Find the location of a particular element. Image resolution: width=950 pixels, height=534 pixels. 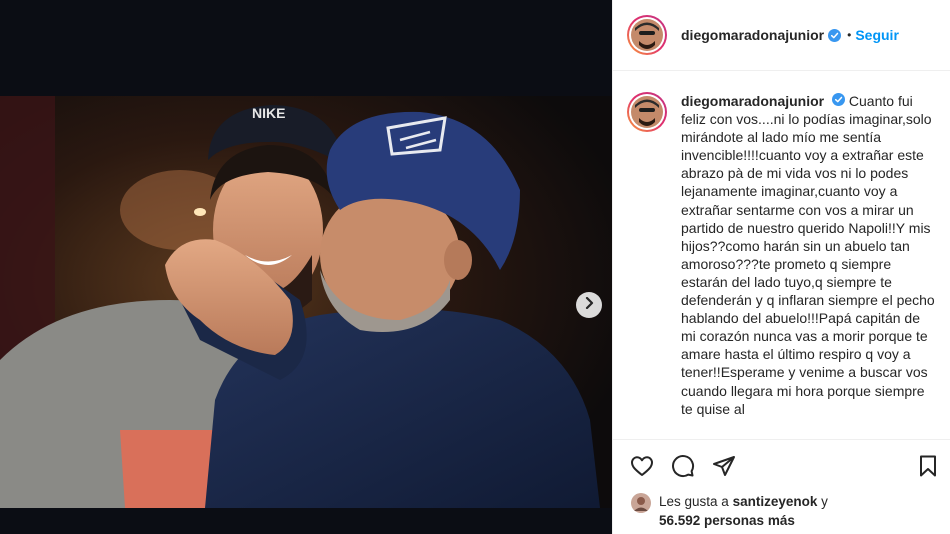

paper-plane-icon is located at coordinates (724, 466).